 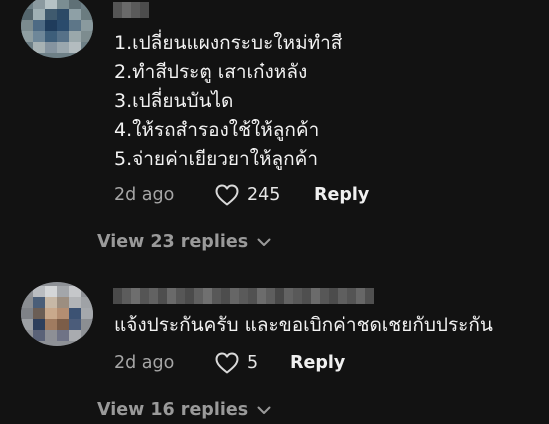 I want to click on like-count: 5, so click(x=253, y=363).